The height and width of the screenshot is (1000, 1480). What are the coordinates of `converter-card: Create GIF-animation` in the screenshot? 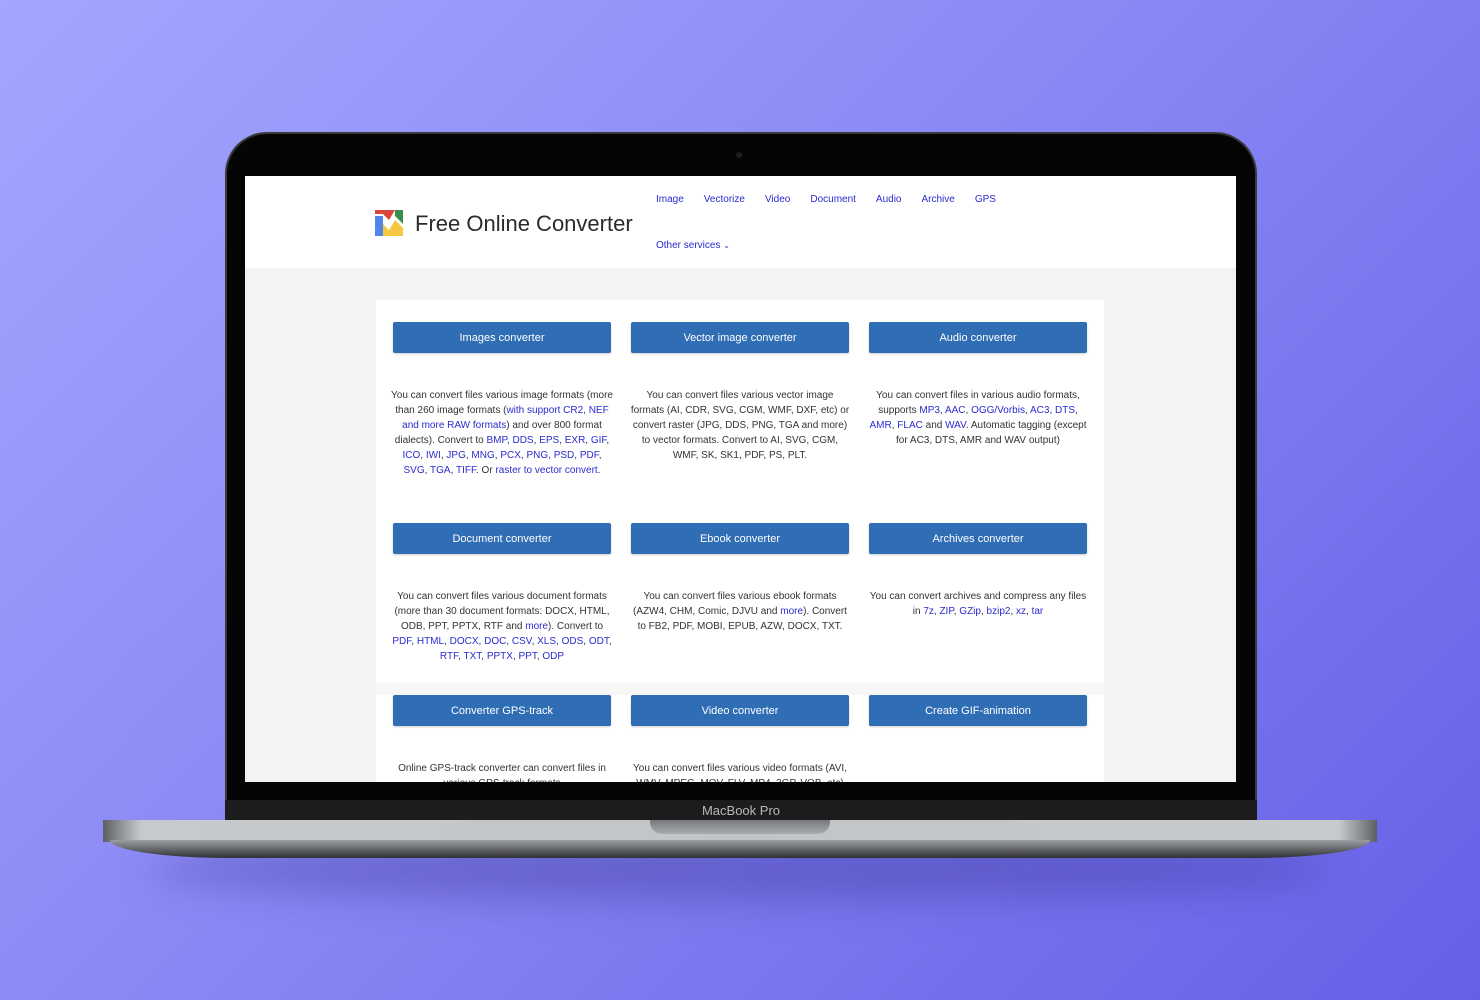 It's located at (978, 728).